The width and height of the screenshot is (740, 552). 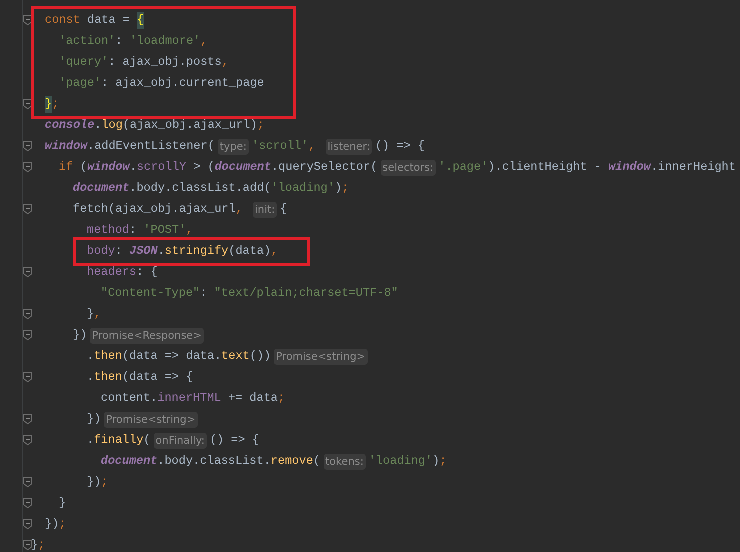 I want to click on code-token: text, so click(x=236, y=356).